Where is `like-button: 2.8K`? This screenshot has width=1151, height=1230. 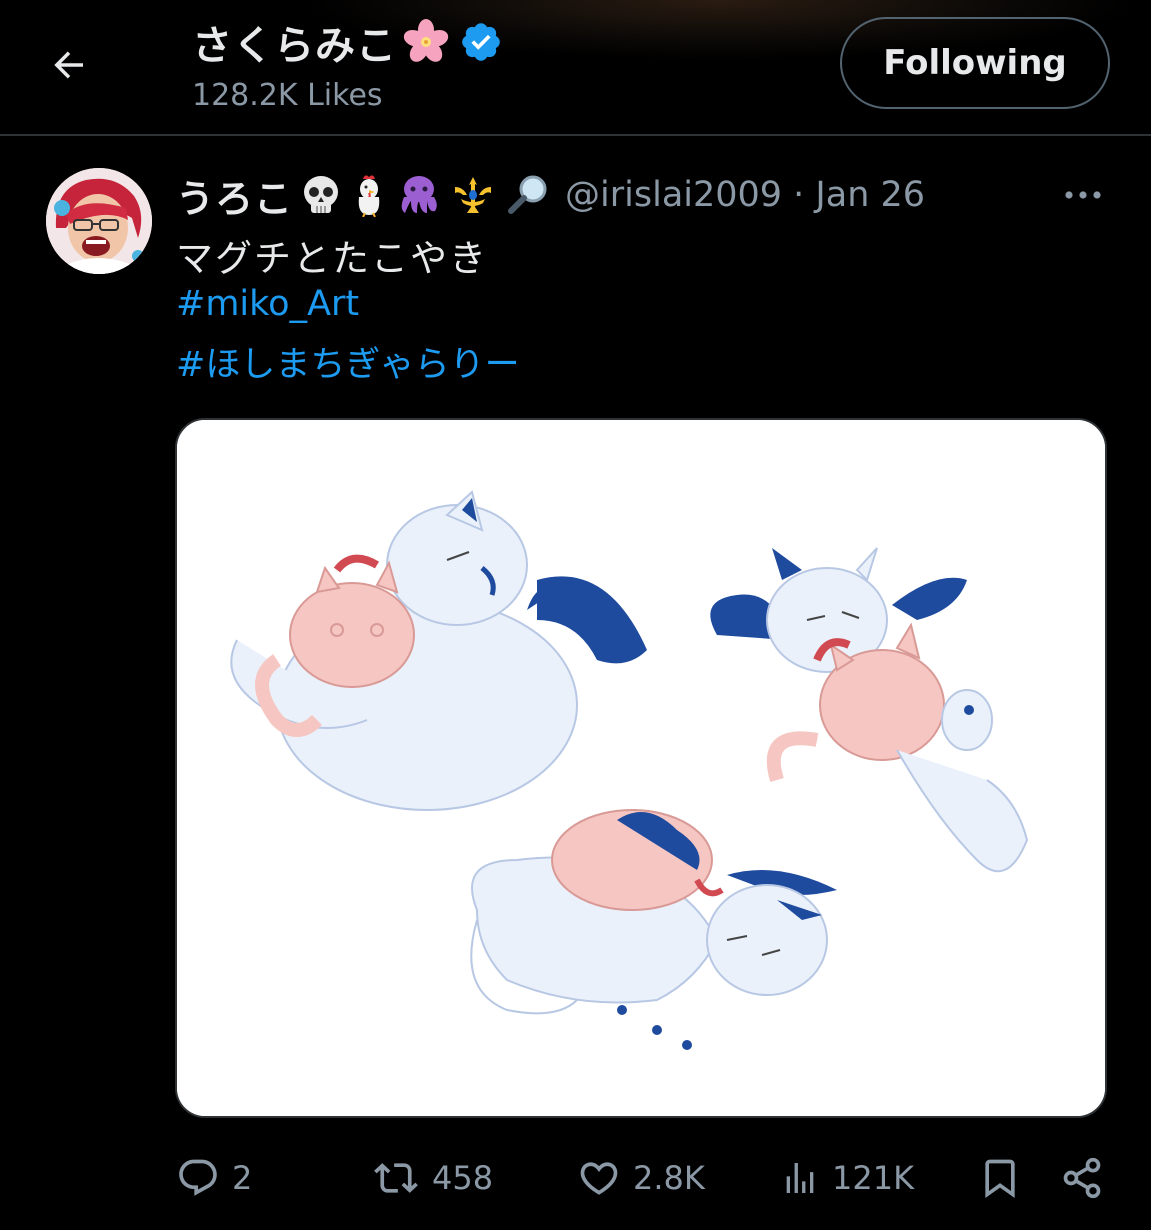 like-button: 2.8K is located at coordinates (641, 1178).